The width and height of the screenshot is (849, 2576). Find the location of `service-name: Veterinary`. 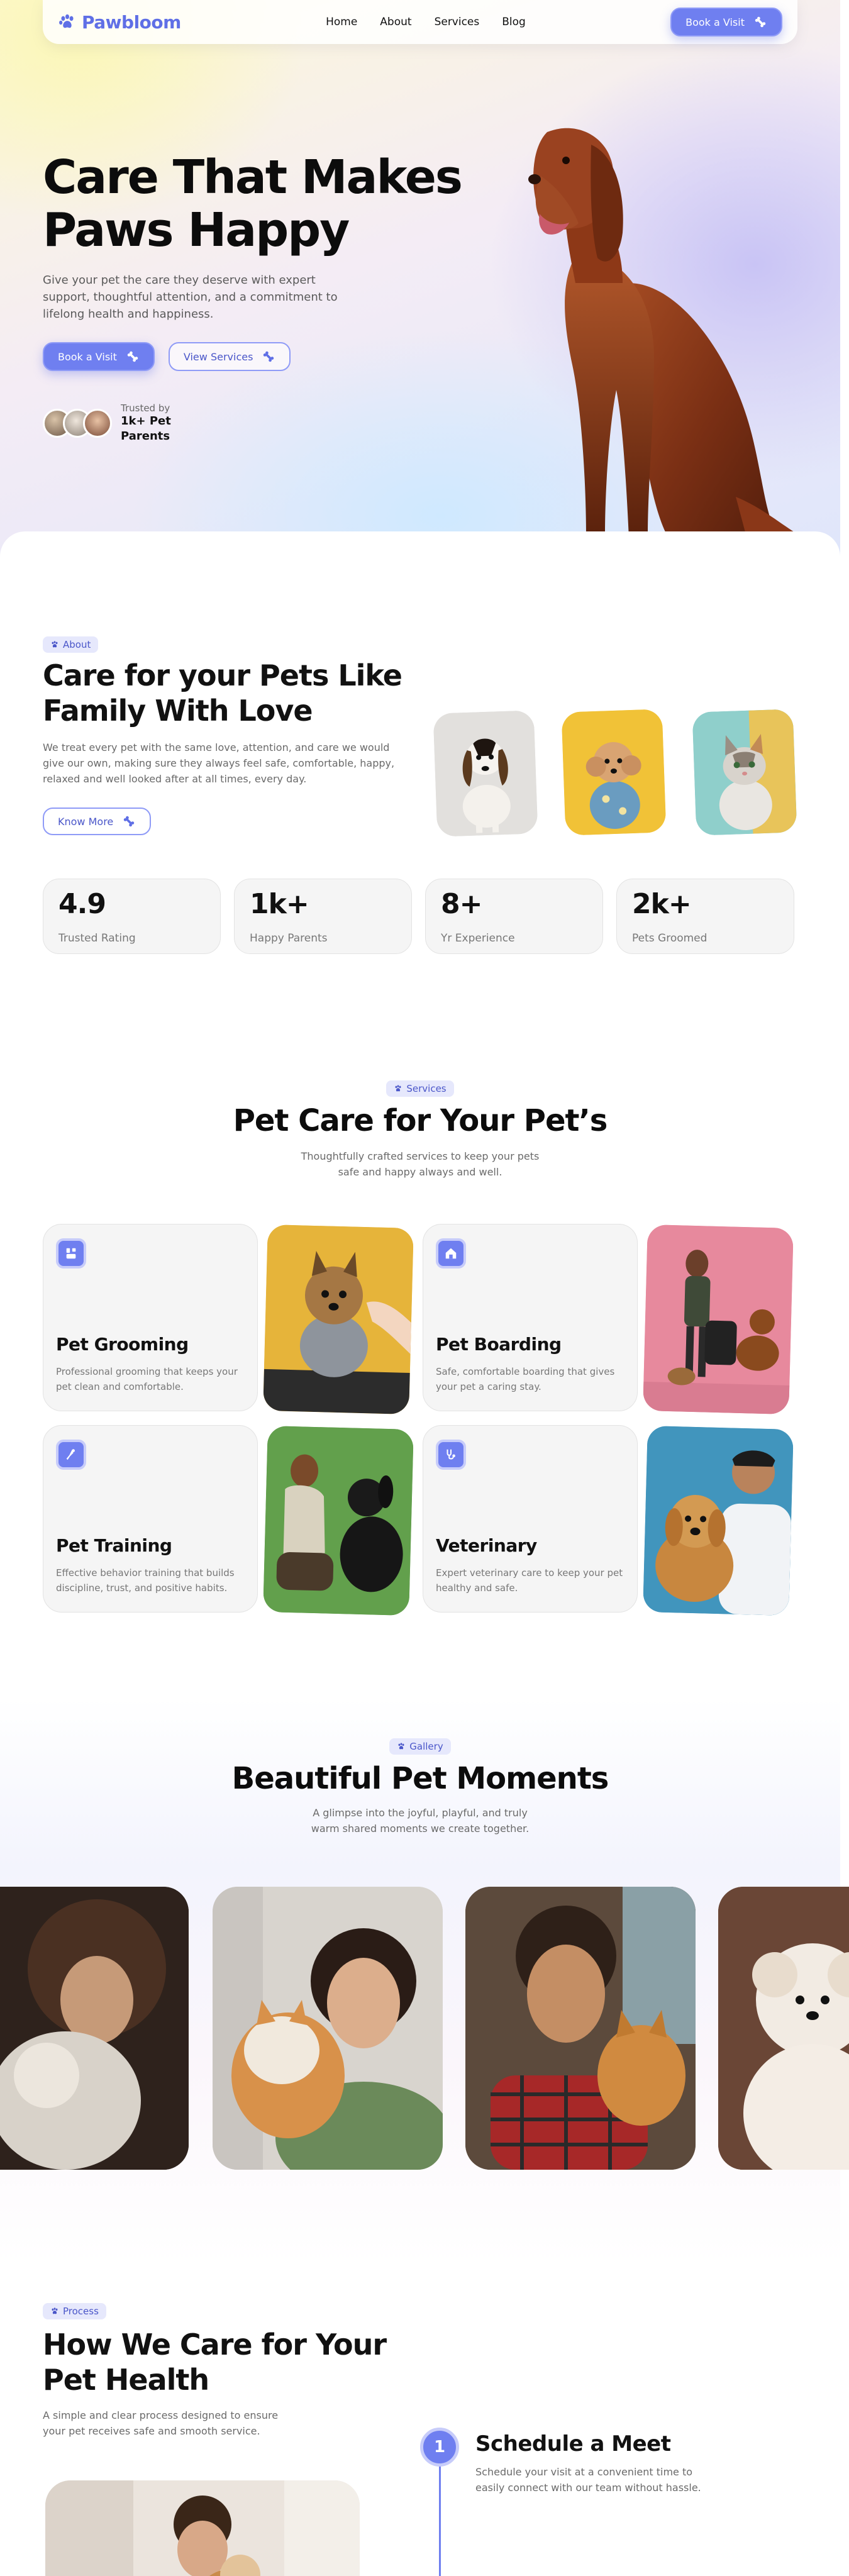

service-name: Veterinary is located at coordinates (487, 1545).